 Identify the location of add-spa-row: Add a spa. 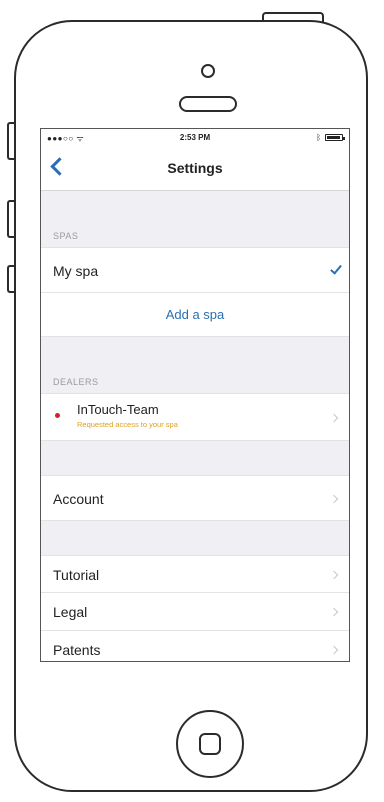
(195, 315).